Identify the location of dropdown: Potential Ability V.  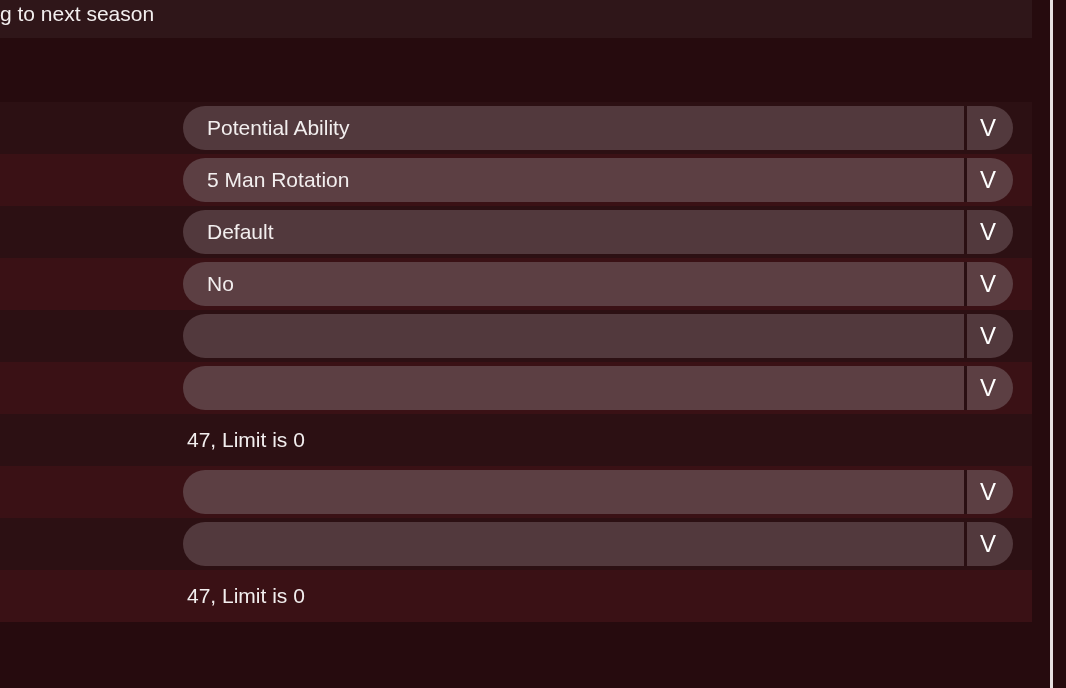
(598, 128).